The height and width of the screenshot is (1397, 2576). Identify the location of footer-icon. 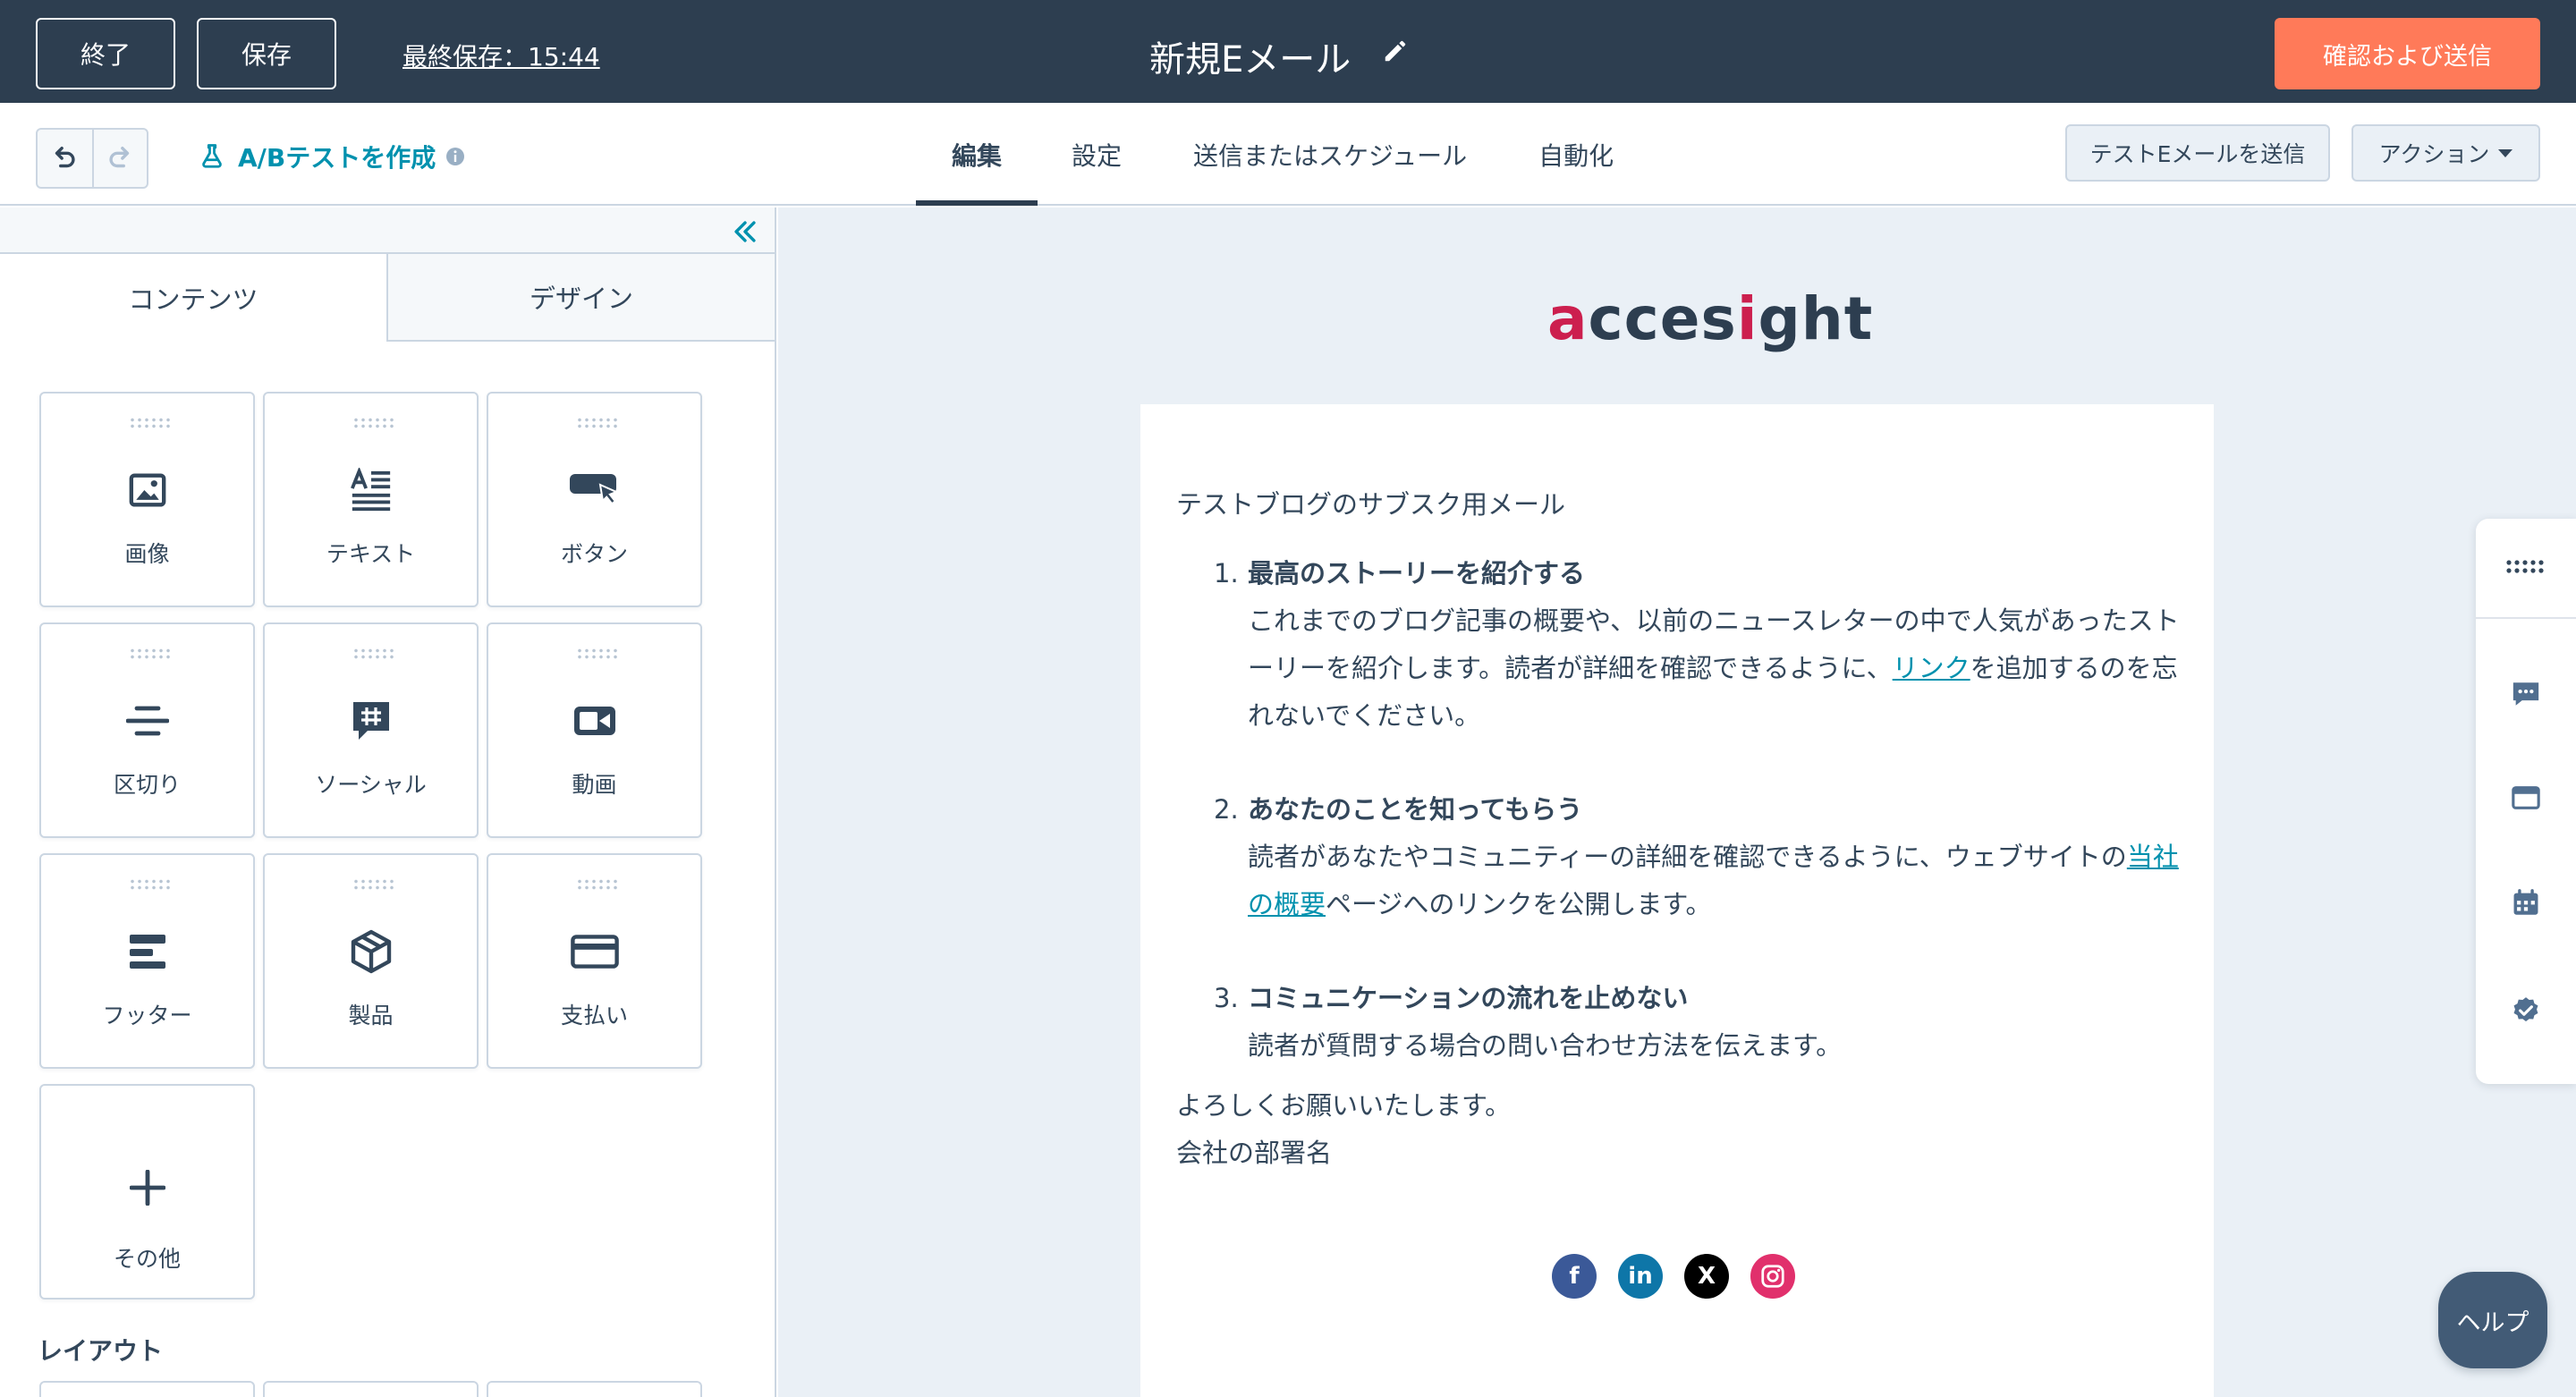
(147, 952).